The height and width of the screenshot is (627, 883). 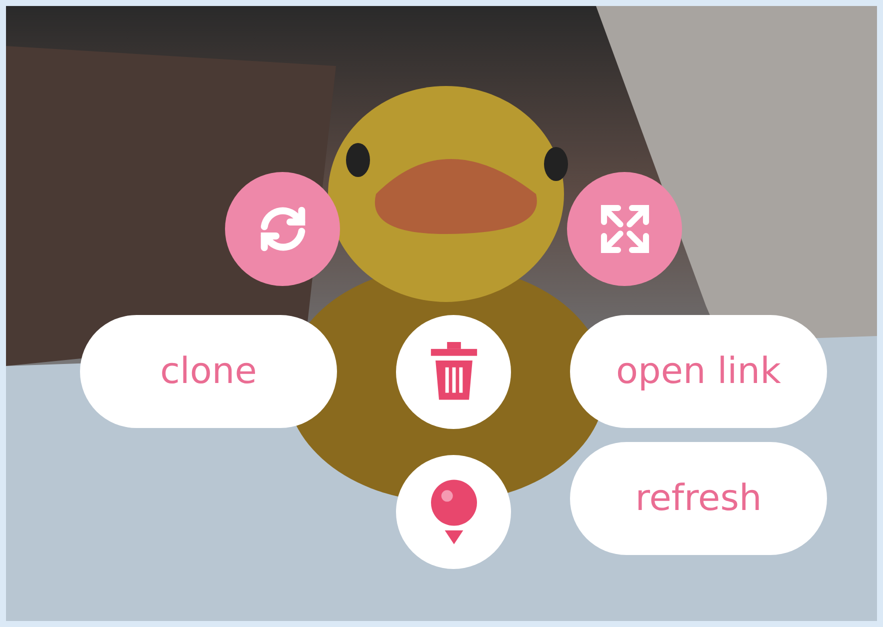 I want to click on menu-text-button: refresh, so click(x=698, y=498).